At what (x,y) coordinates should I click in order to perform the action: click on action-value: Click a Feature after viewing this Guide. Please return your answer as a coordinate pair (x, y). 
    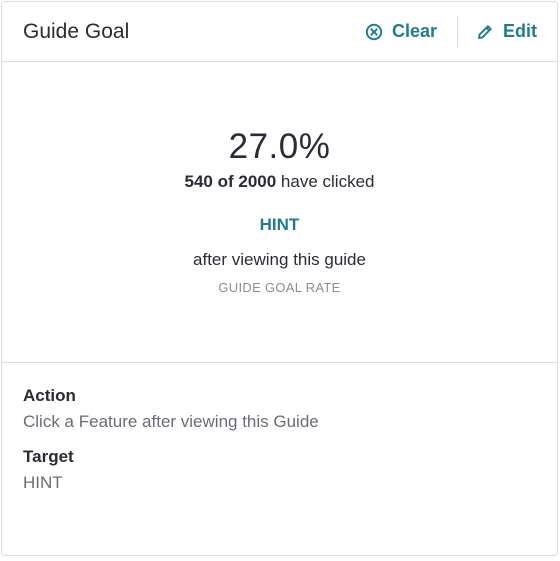
    Looking at the image, I should click on (171, 421).